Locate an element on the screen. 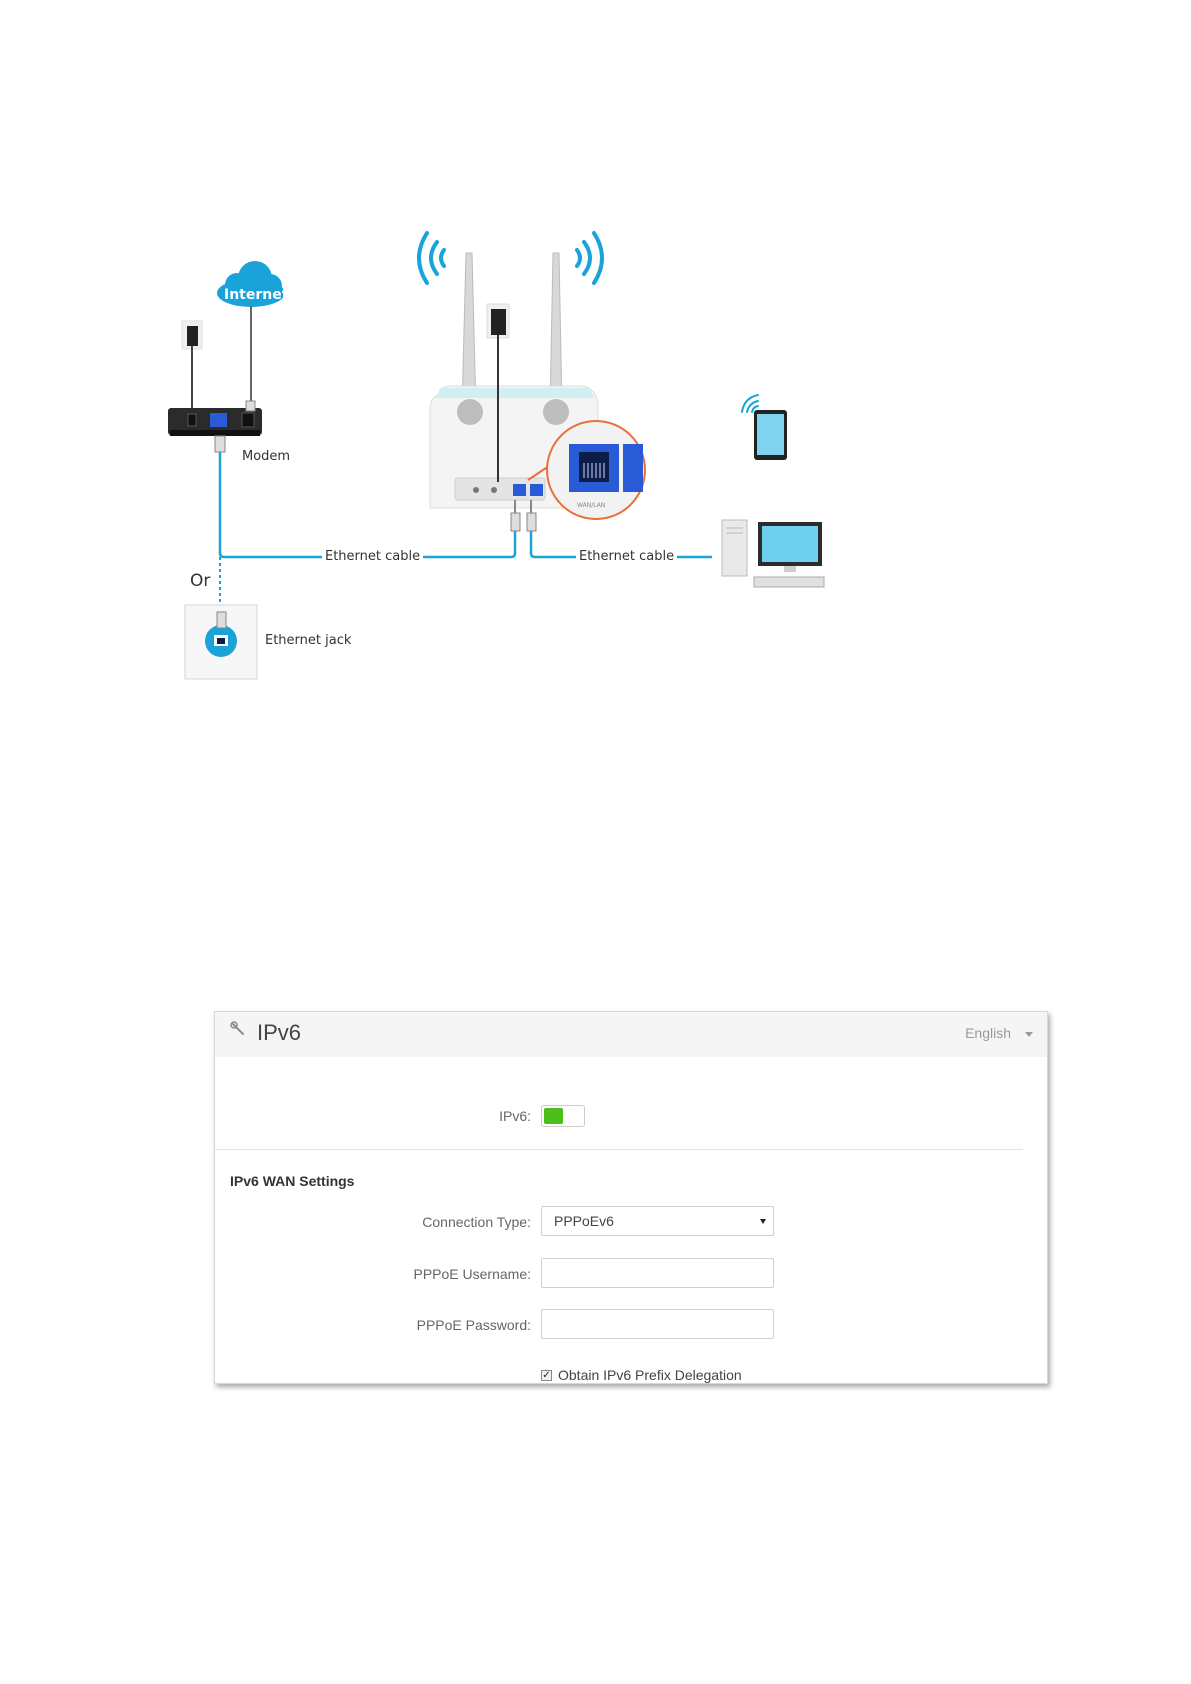  tablet-icon is located at coordinates (770, 435).